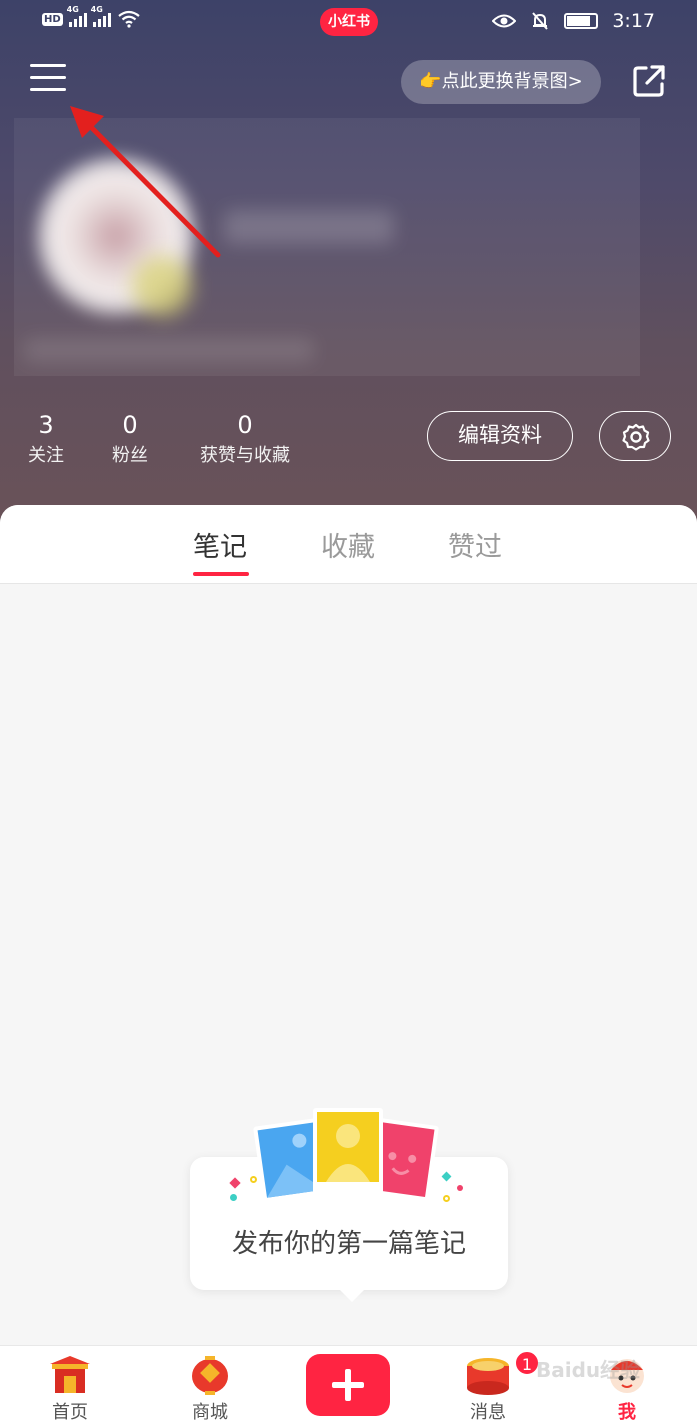 Image resolution: width=697 pixels, height=1424 pixels. What do you see at coordinates (221, 574) in the screenshot?
I see `active-tab-indicator` at bounding box center [221, 574].